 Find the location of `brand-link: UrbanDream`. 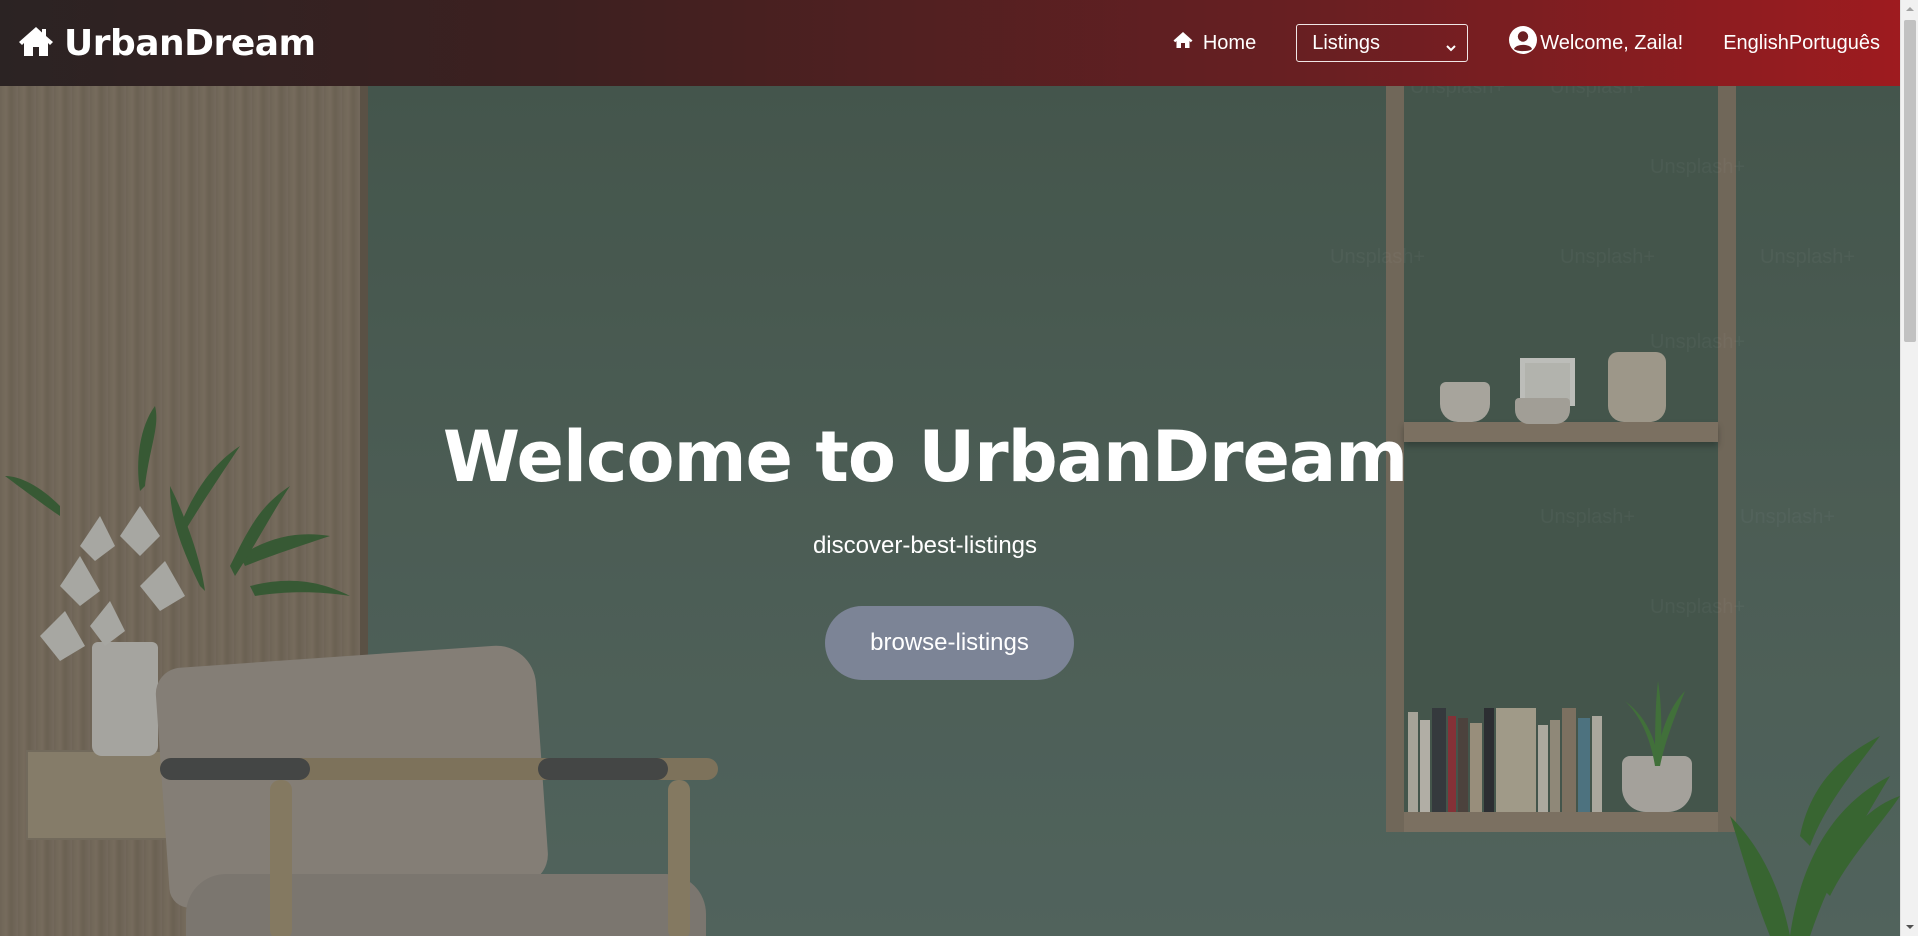

brand-link: UrbanDream is located at coordinates (167, 43).